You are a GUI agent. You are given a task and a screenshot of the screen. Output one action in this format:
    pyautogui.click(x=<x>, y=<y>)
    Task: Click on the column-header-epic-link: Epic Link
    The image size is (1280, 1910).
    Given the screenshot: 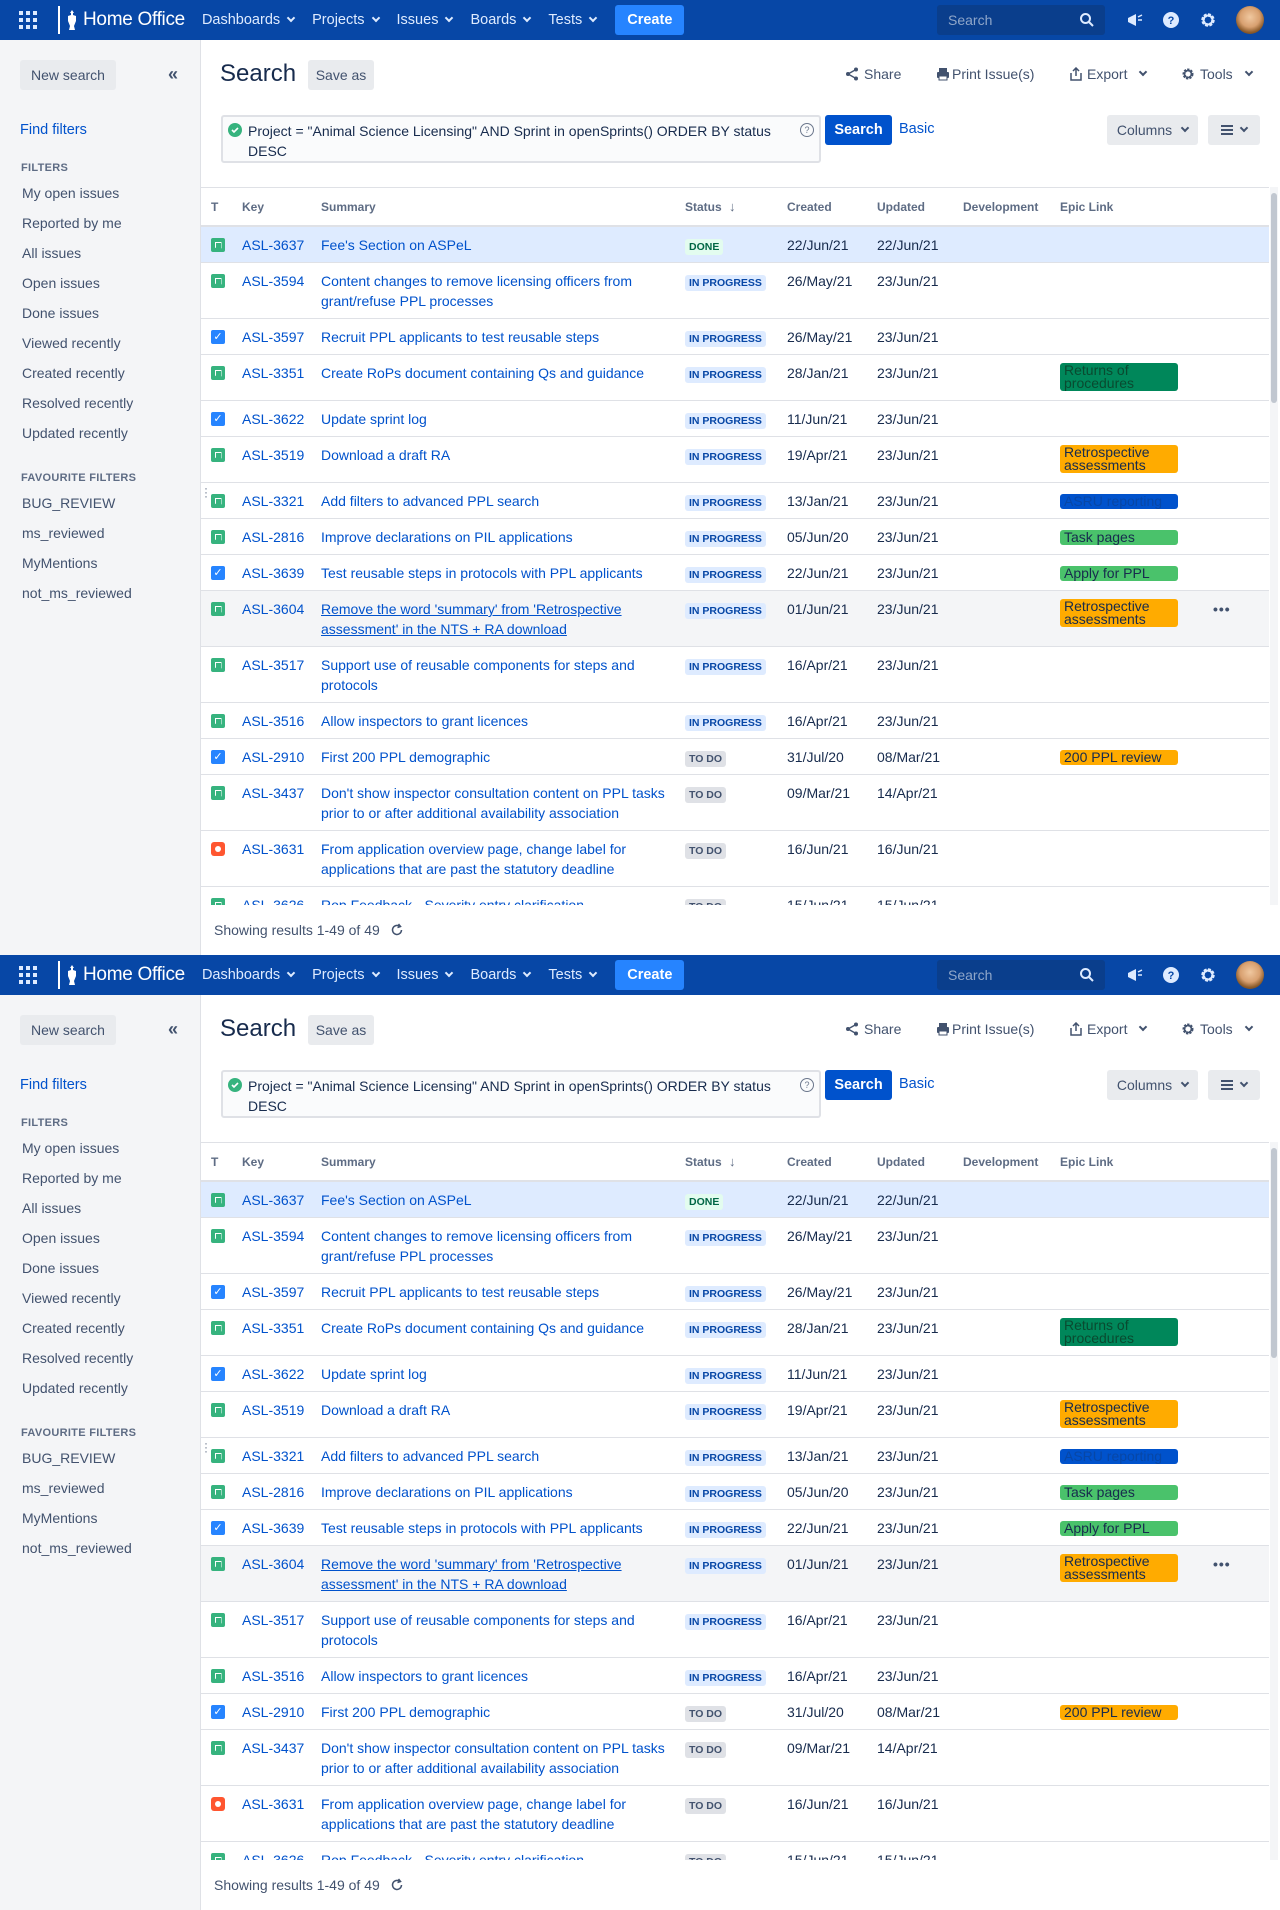 What is the action you would take?
    pyautogui.click(x=1126, y=1162)
    